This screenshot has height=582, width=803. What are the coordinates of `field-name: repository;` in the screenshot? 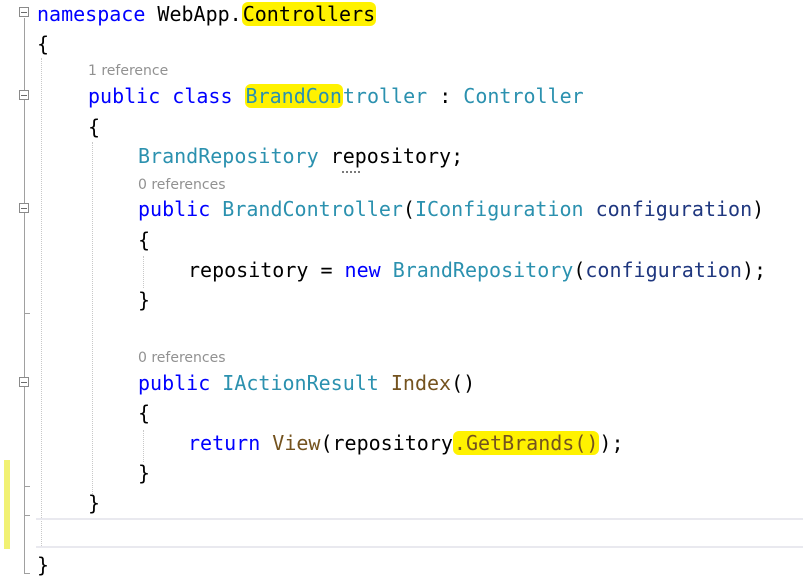 It's located at (391, 156).